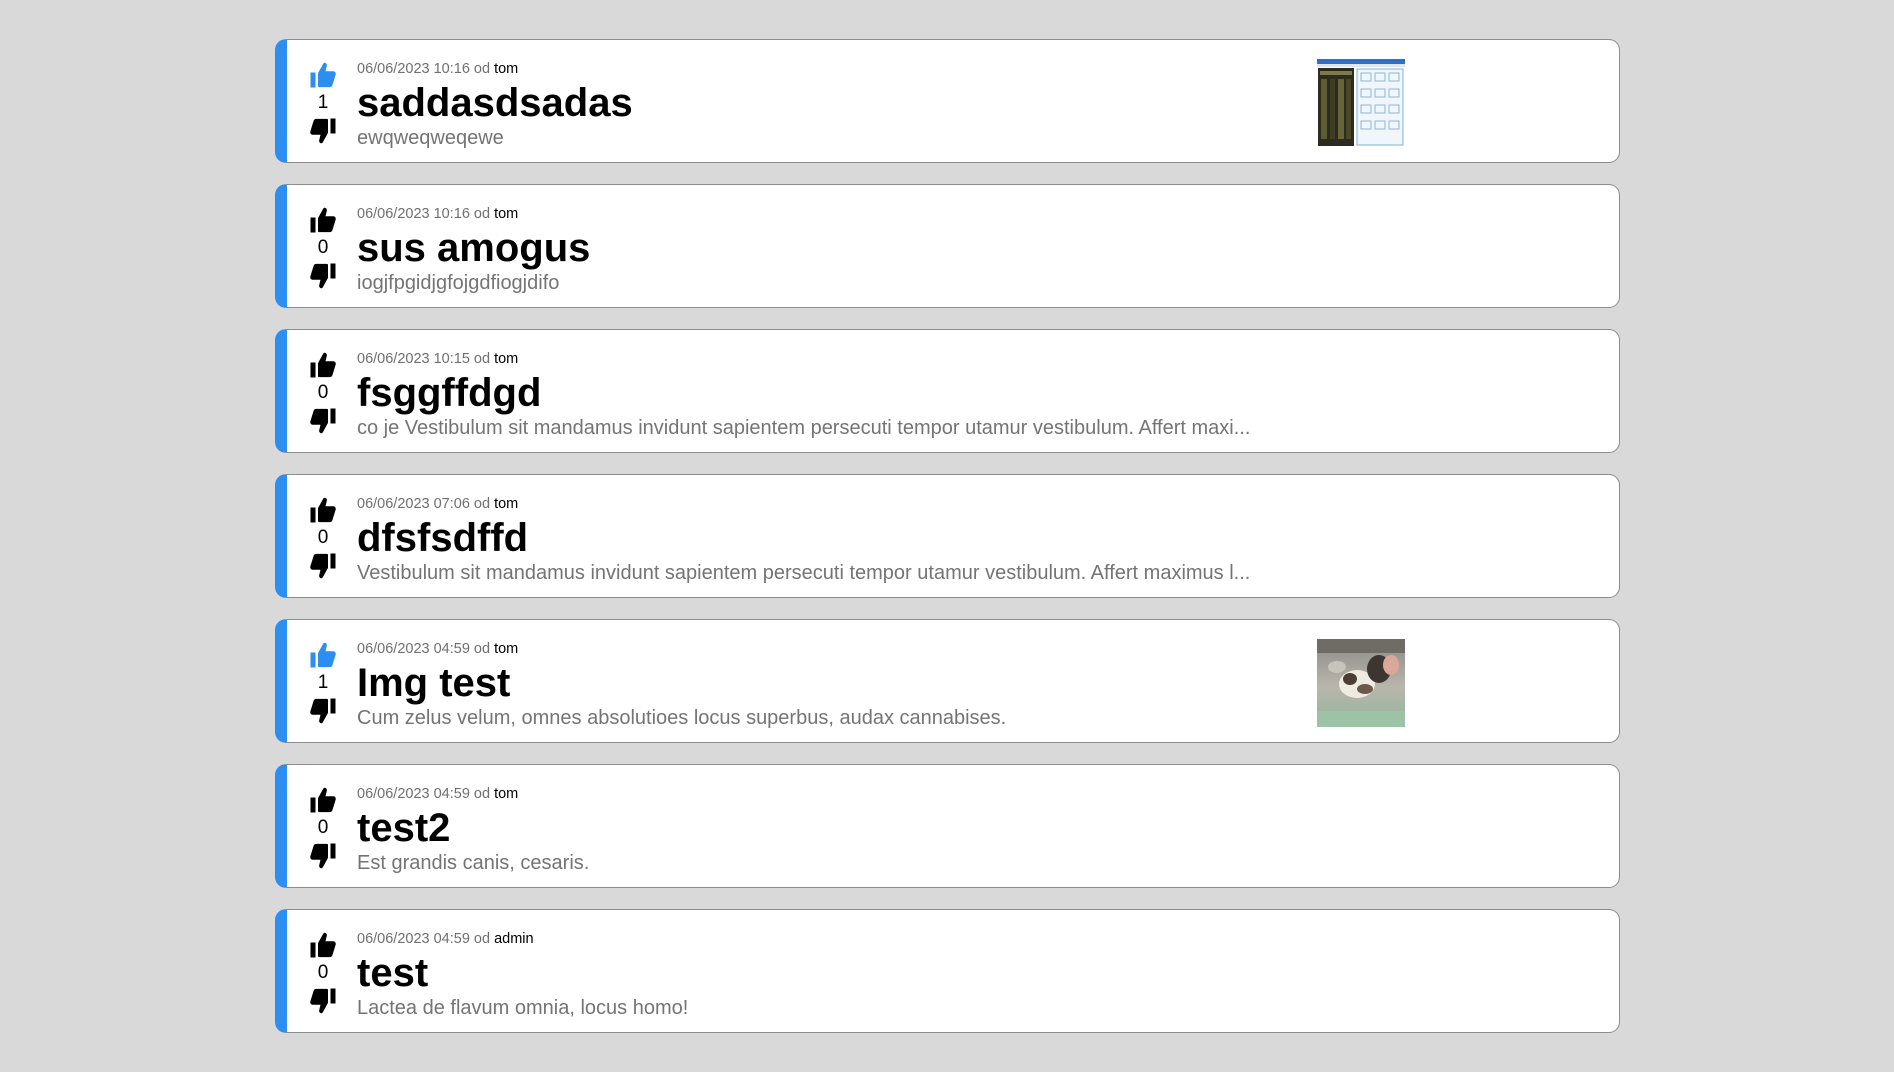 The height and width of the screenshot is (1072, 1894). Describe the element at coordinates (413, 359) in the screenshot. I see `post-date: 06/06/2023 10:15` at that location.